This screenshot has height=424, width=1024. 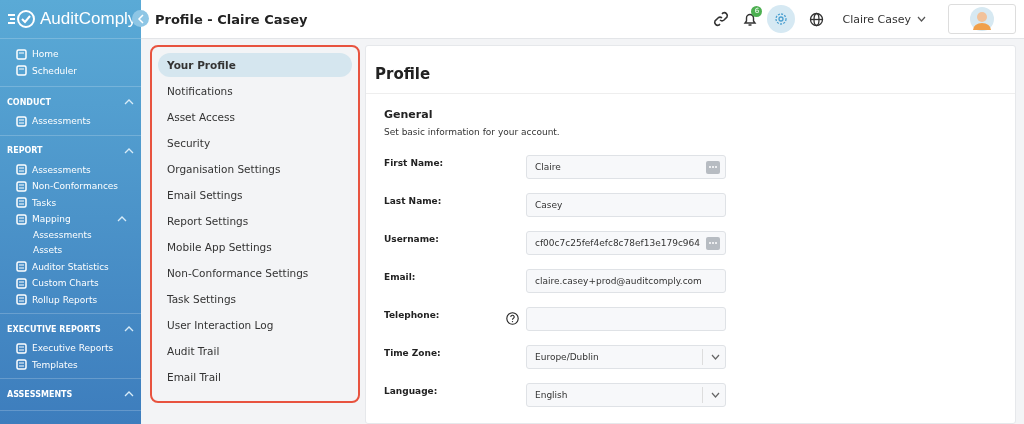 What do you see at coordinates (255, 377) in the screenshot?
I see `settings-menu-item: Email Trail` at bounding box center [255, 377].